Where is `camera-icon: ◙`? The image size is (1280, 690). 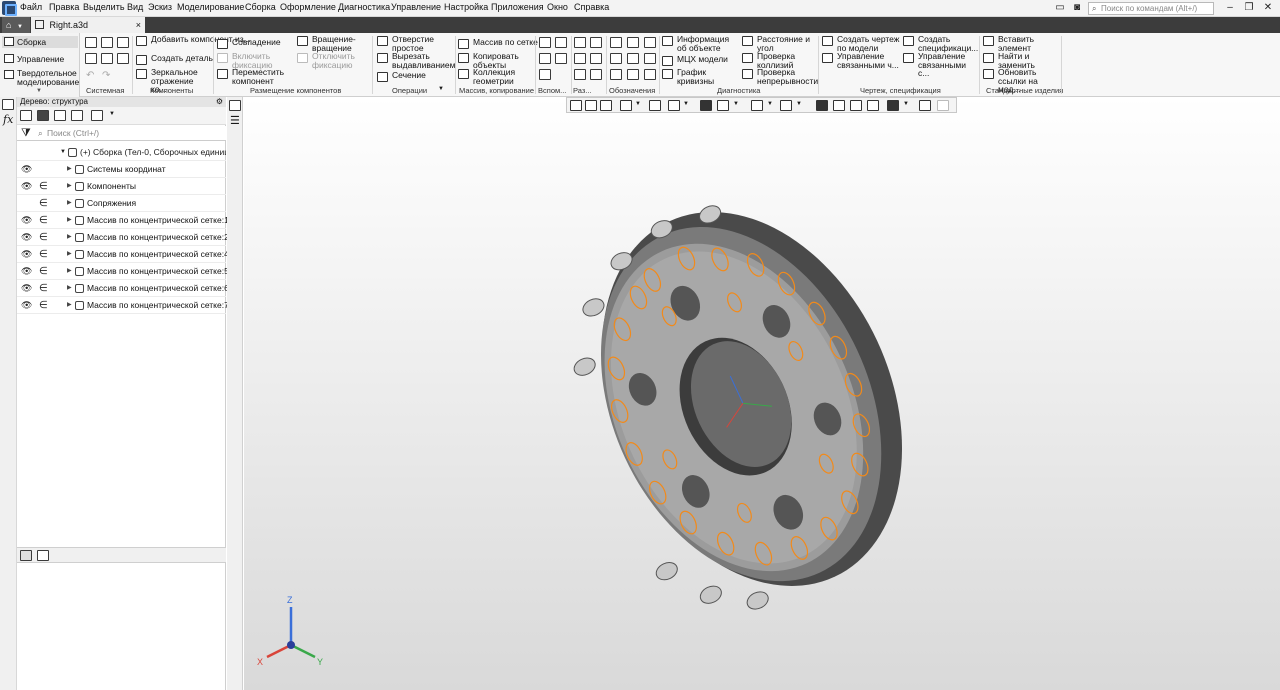 camera-icon: ◙ is located at coordinates (1077, 8).